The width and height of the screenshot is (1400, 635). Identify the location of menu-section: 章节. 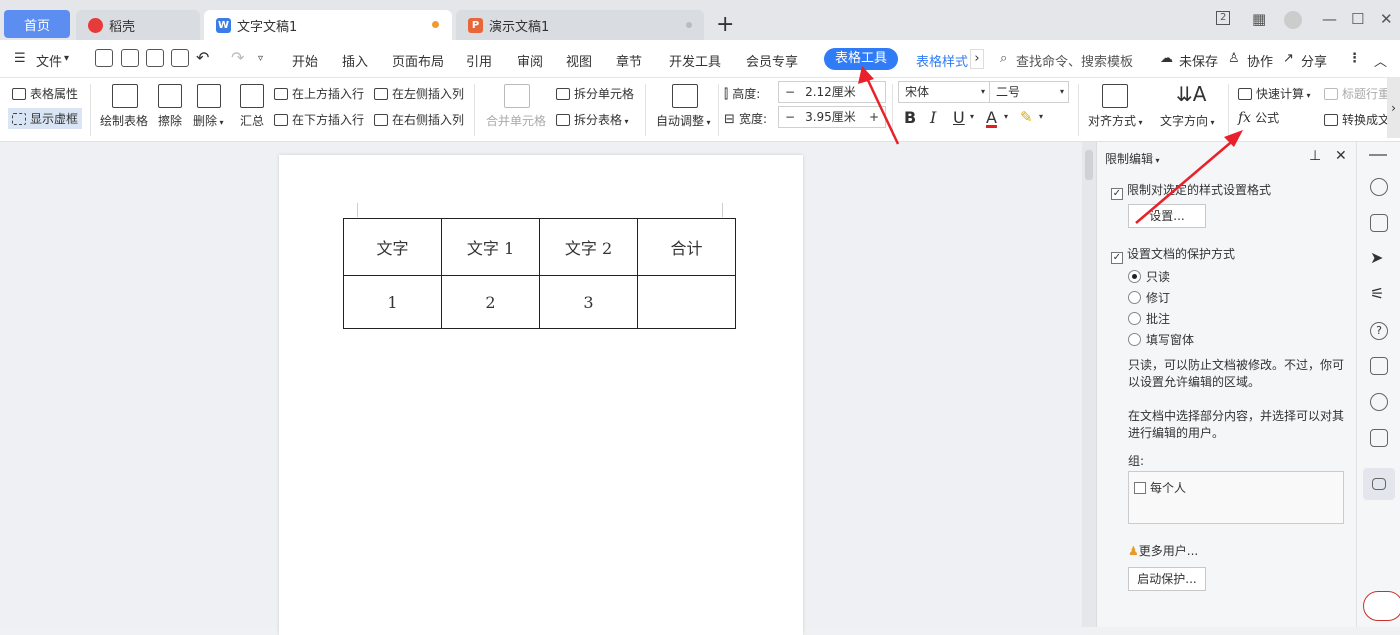
(629, 60).